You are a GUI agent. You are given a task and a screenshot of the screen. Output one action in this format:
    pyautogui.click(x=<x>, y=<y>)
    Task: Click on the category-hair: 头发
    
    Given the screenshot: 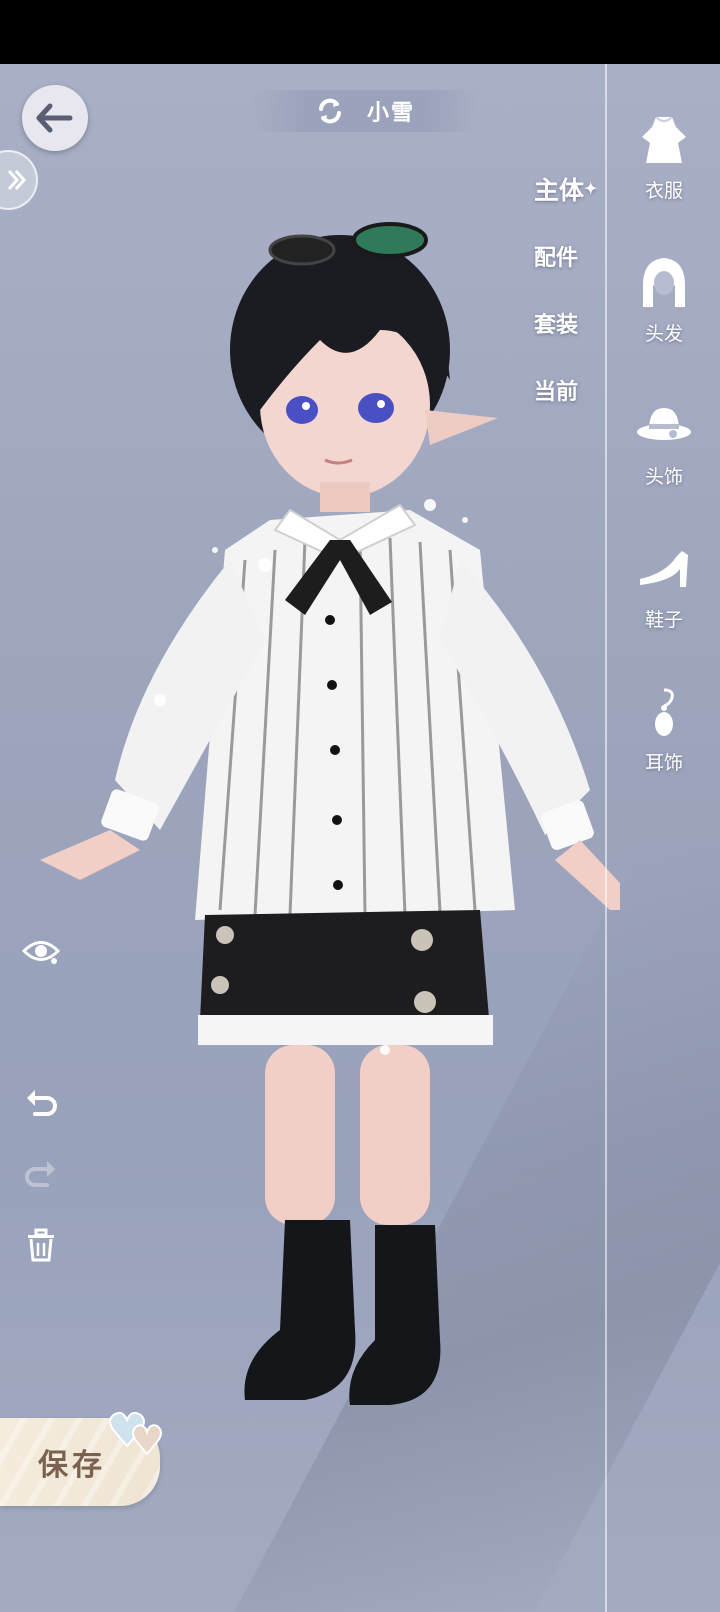 What is the action you would take?
    pyautogui.click(x=664, y=314)
    